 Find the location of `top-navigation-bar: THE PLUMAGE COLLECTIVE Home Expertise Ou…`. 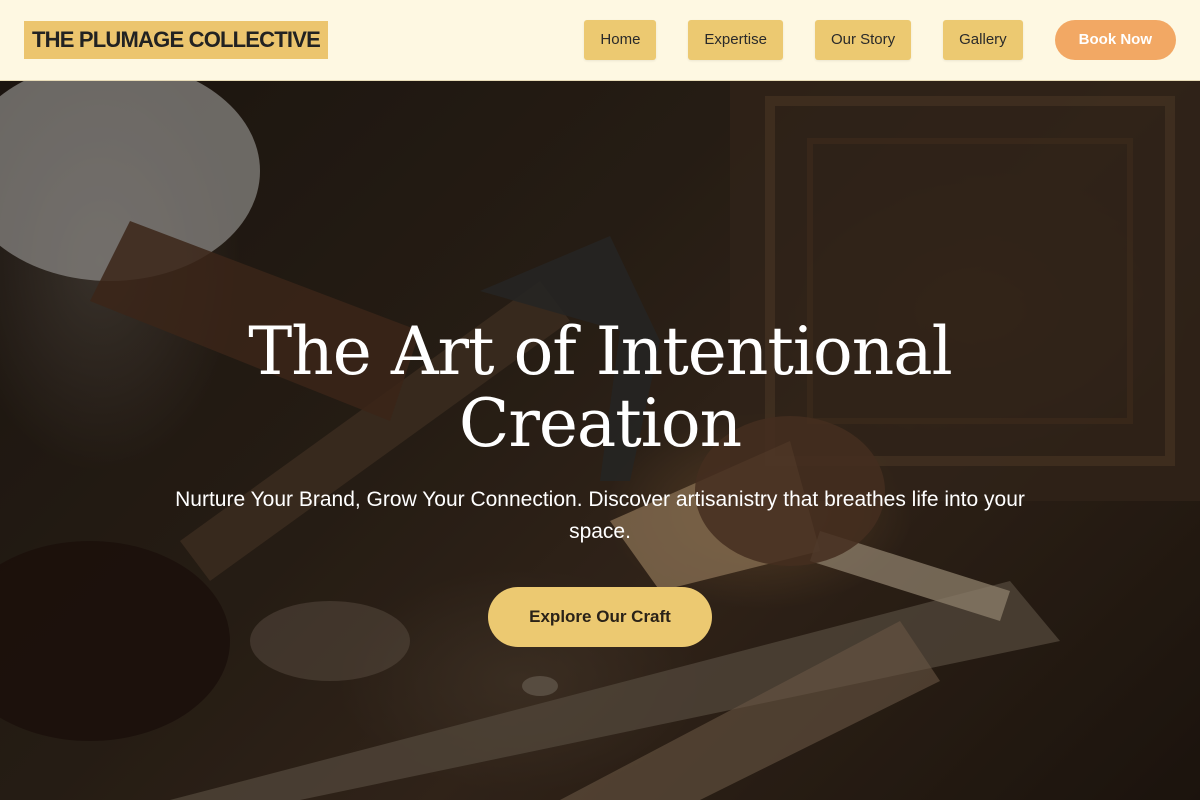

top-navigation-bar: THE PLUMAGE COLLECTIVE Home Expertise Ou… is located at coordinates (600, 40).